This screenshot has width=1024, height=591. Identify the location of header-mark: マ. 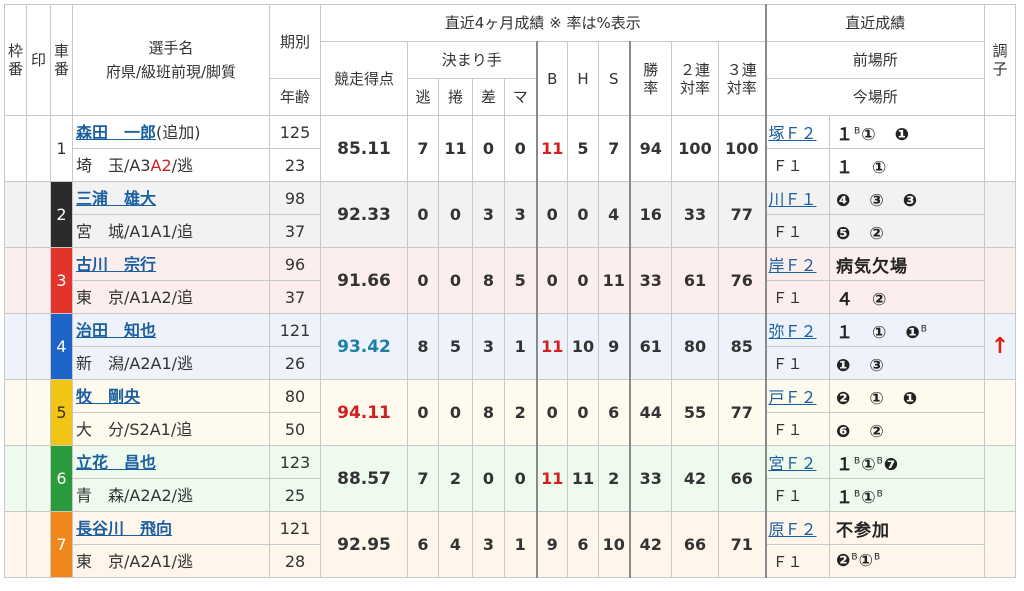
(520, 97).